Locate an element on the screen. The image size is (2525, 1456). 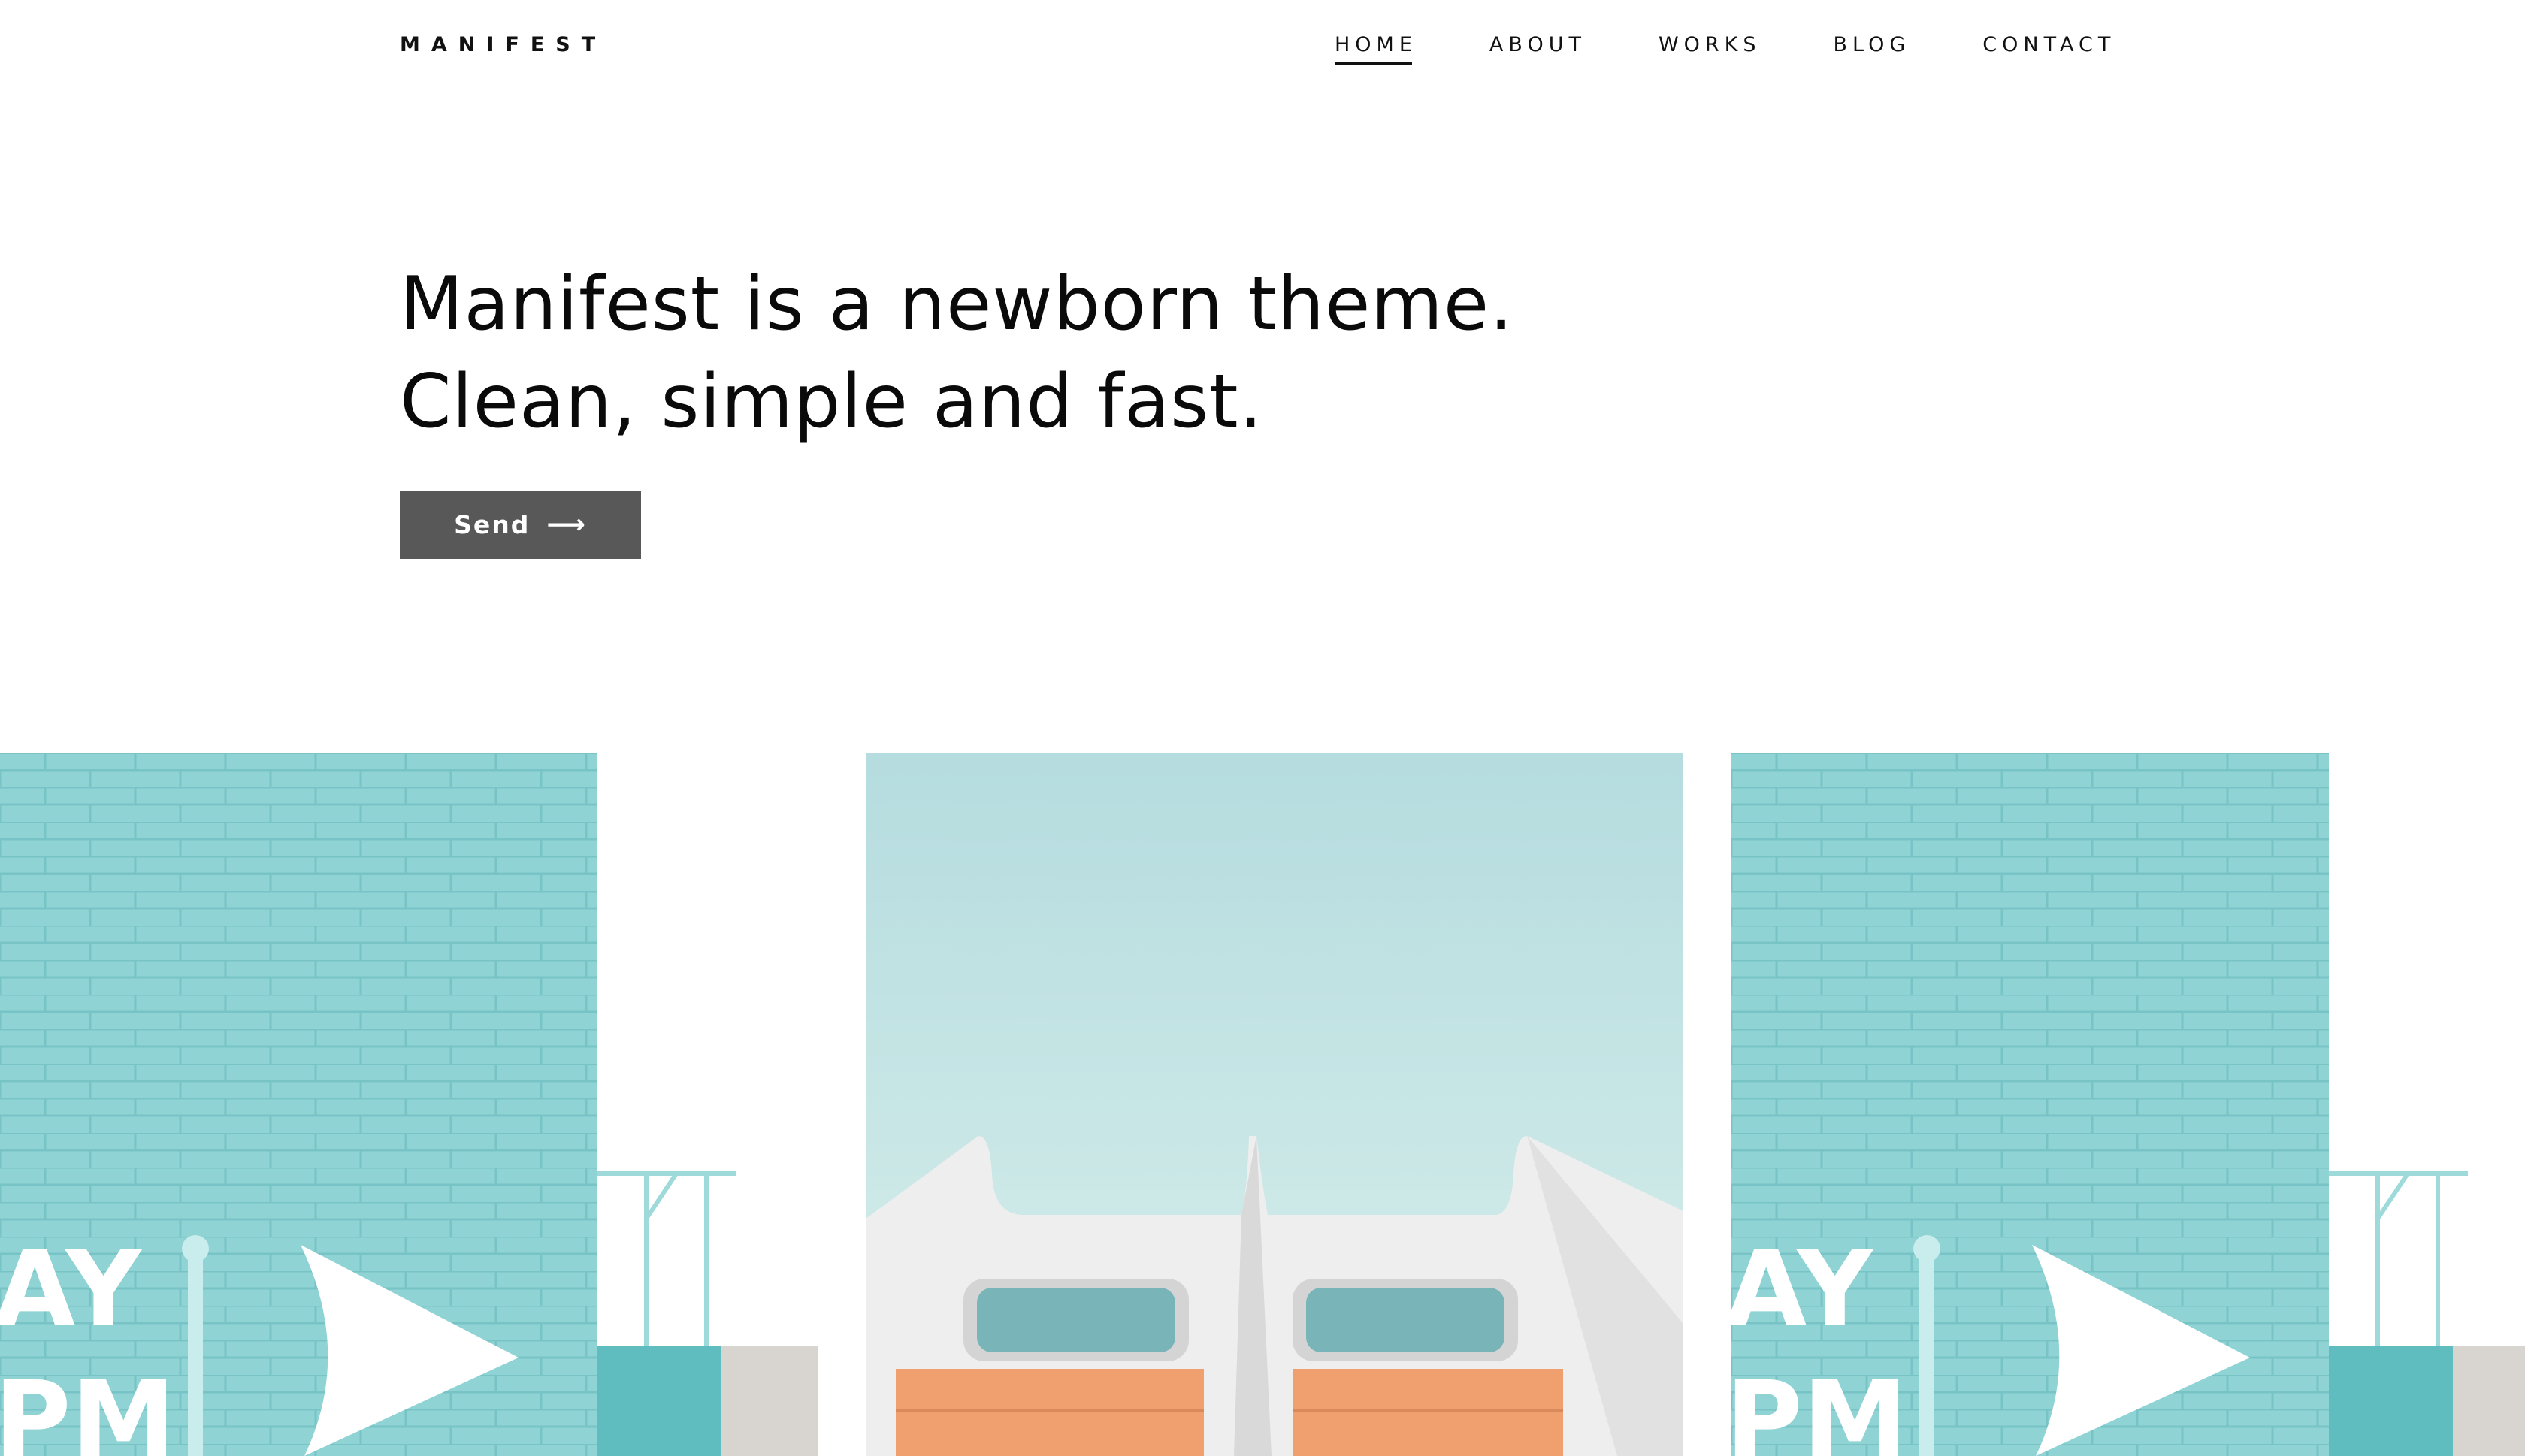
arrow-right-icon: ⟶ is located at coordinates (567, 524).